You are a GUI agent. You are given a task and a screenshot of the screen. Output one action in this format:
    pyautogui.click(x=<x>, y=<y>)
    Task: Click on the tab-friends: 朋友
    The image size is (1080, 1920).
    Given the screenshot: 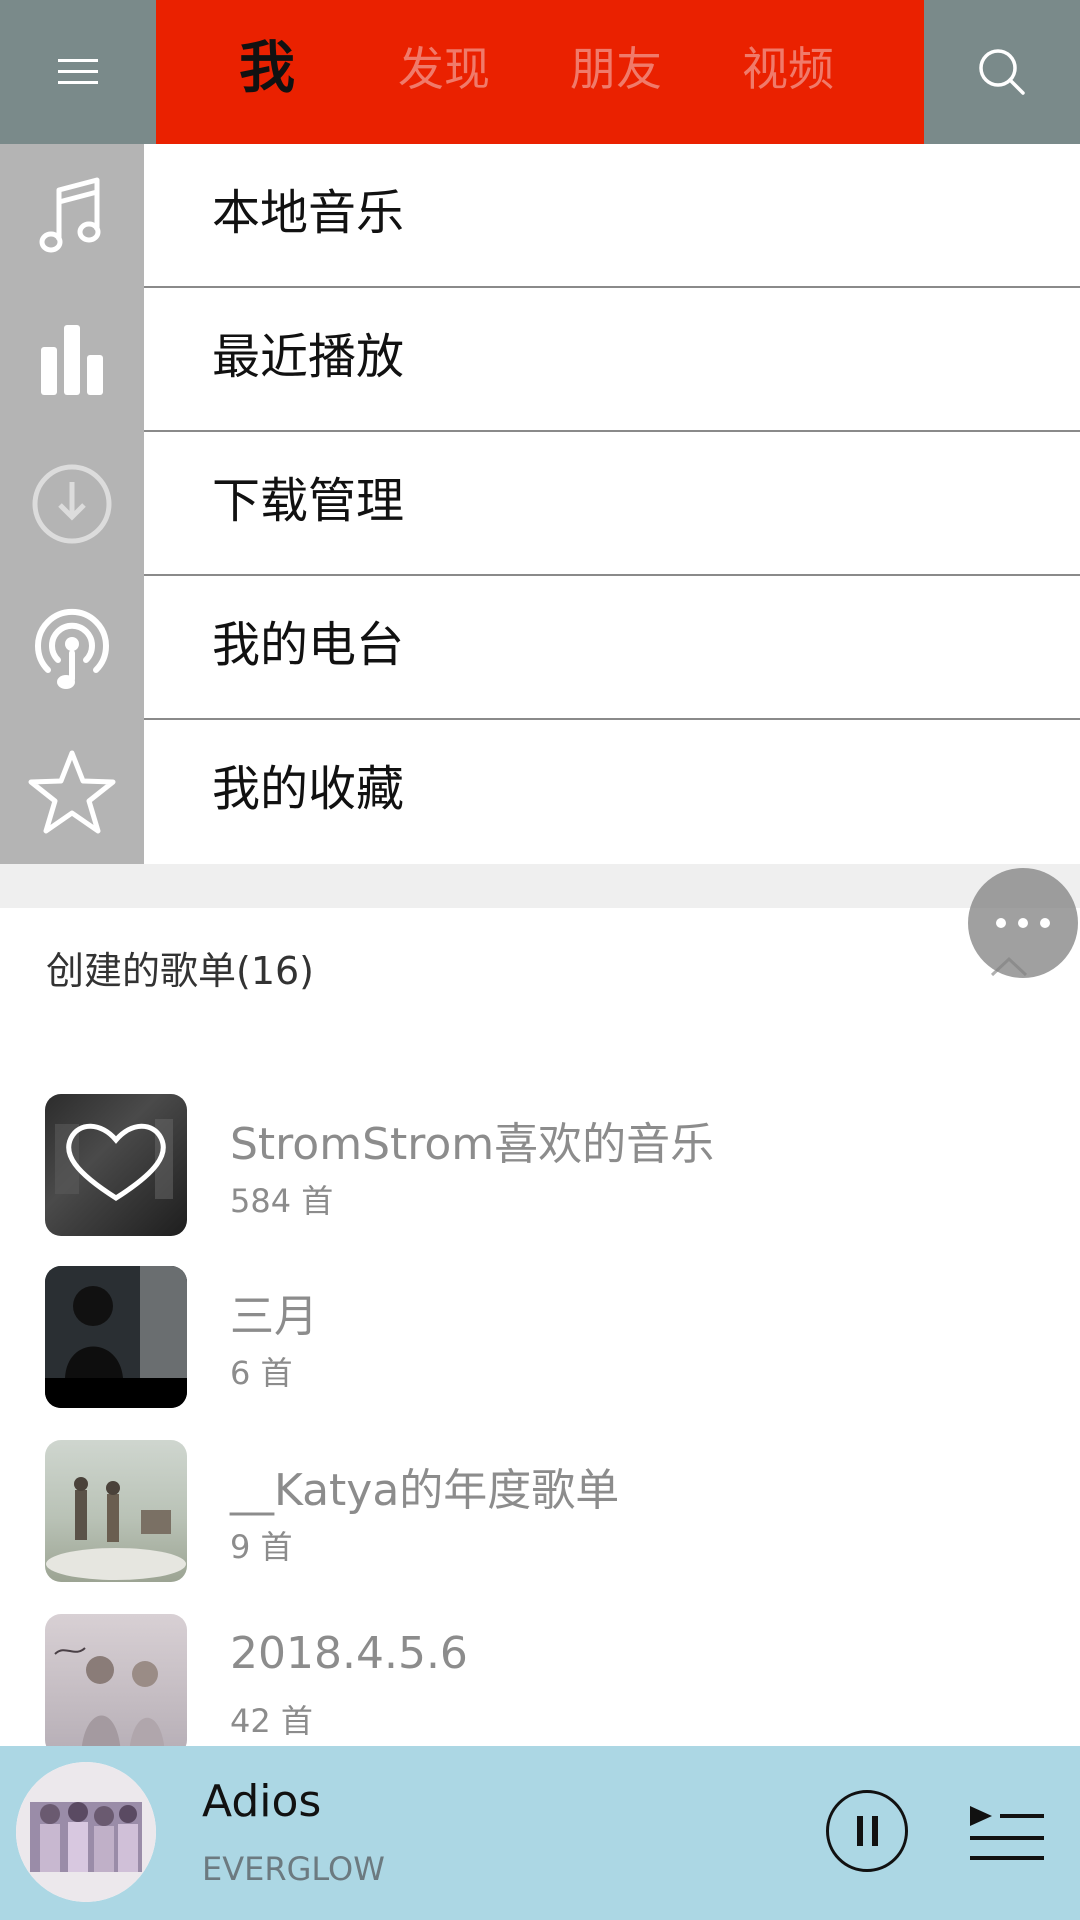 What is the action you would take?
    pyautogui.click(x=616, y=72)
    